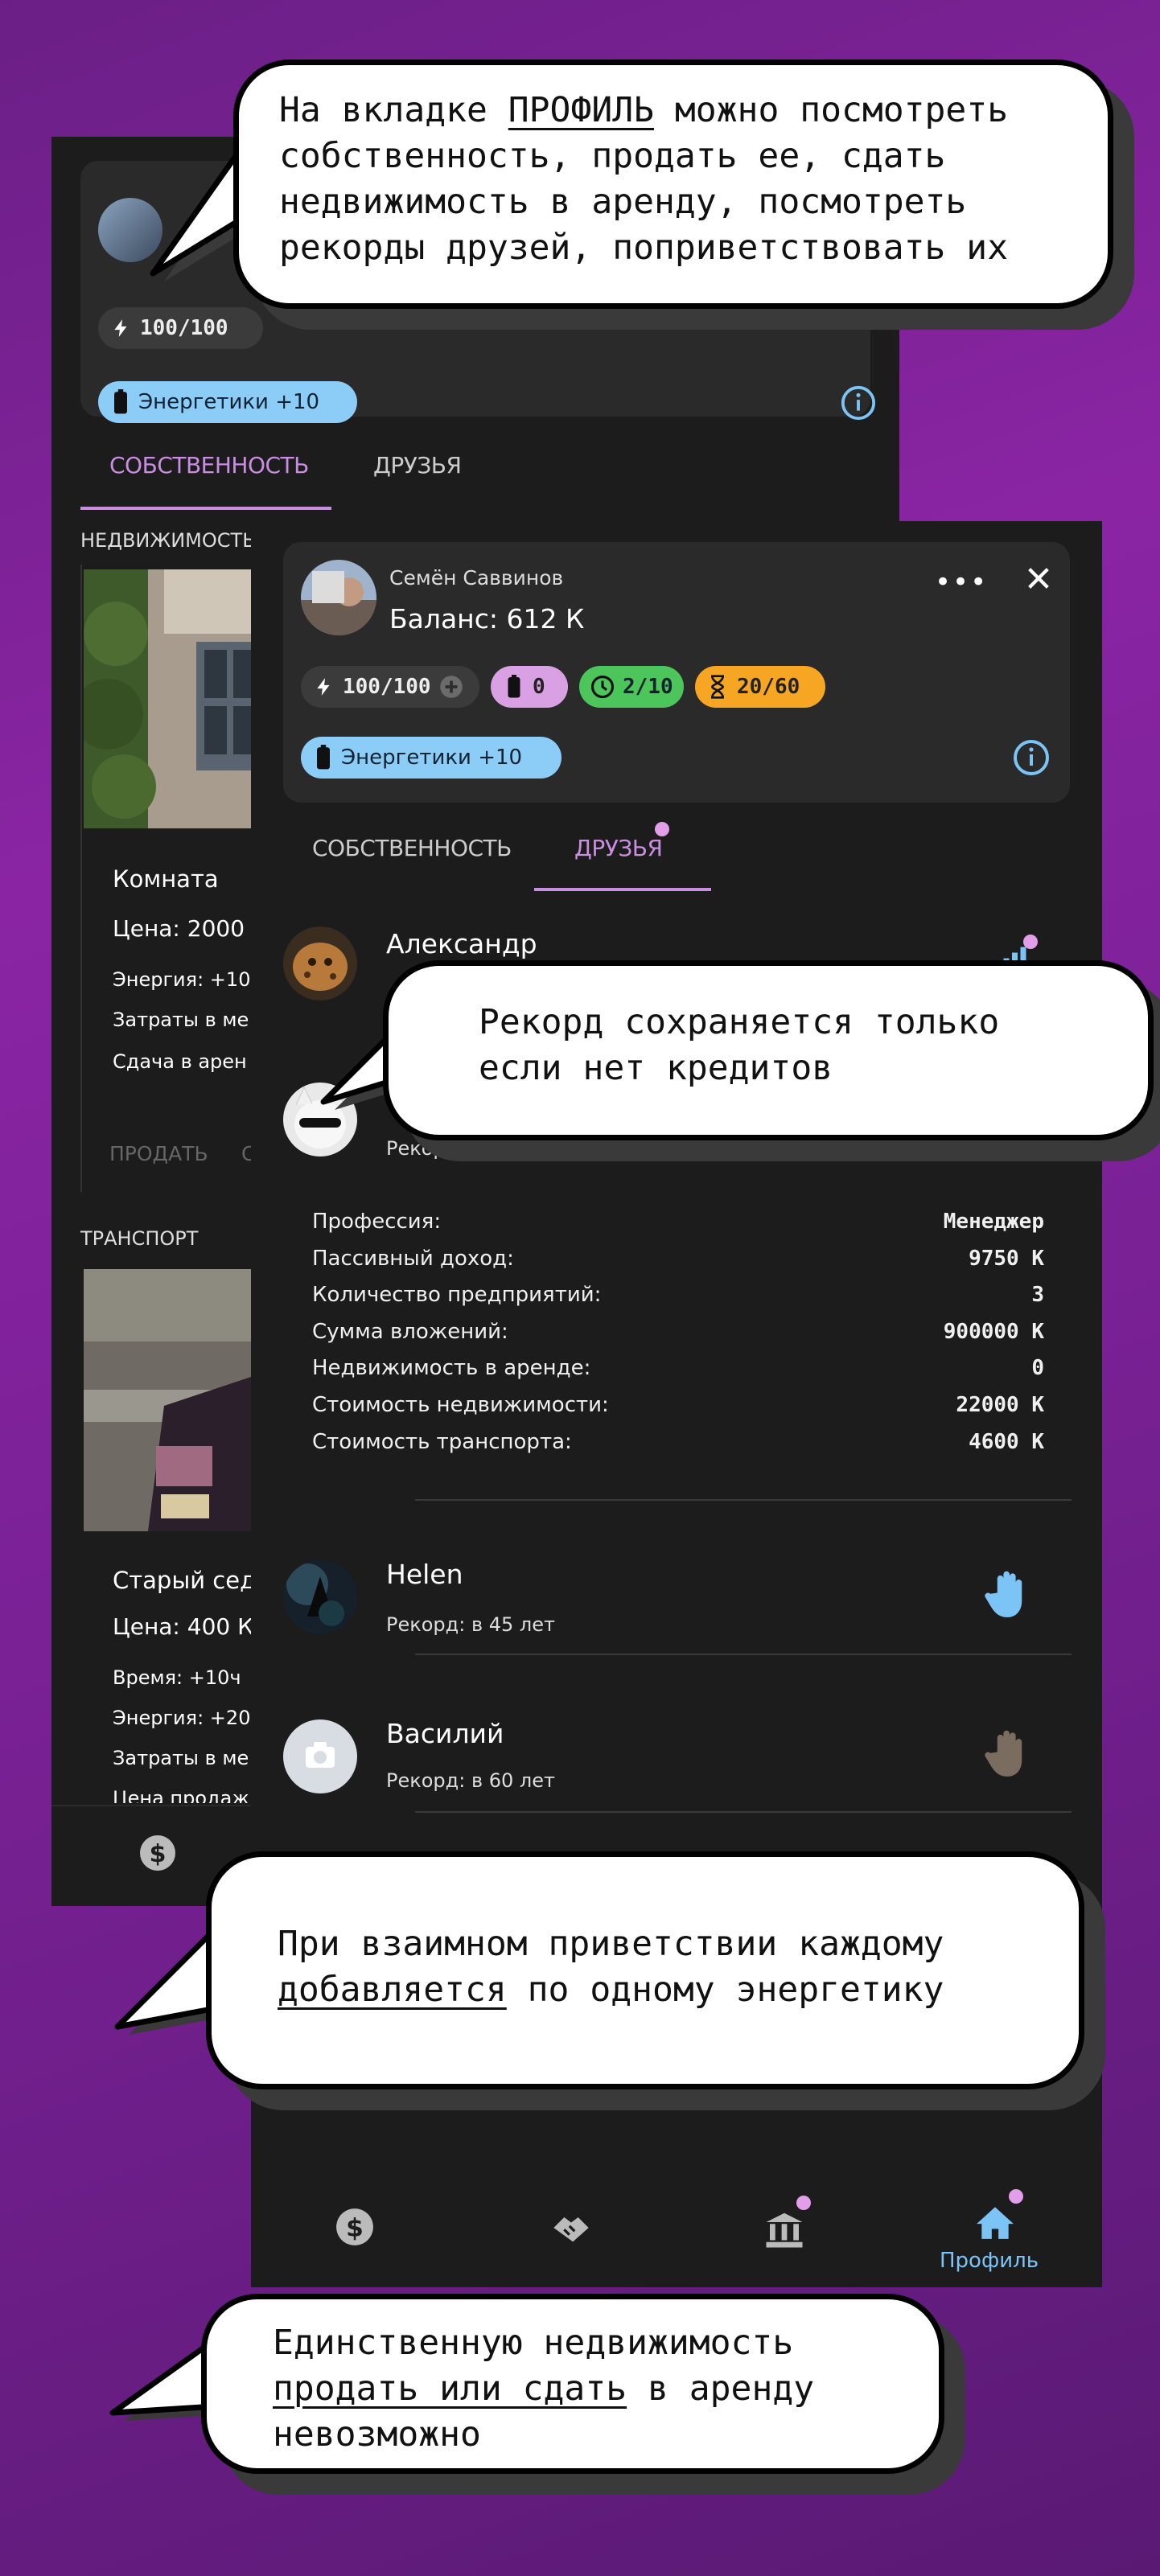 Image resolution: width=1160 pixels, height=2576 pixels. Describe the element at coordinates (602, 687) in the screenshot. I see `clock-icon` at that location.